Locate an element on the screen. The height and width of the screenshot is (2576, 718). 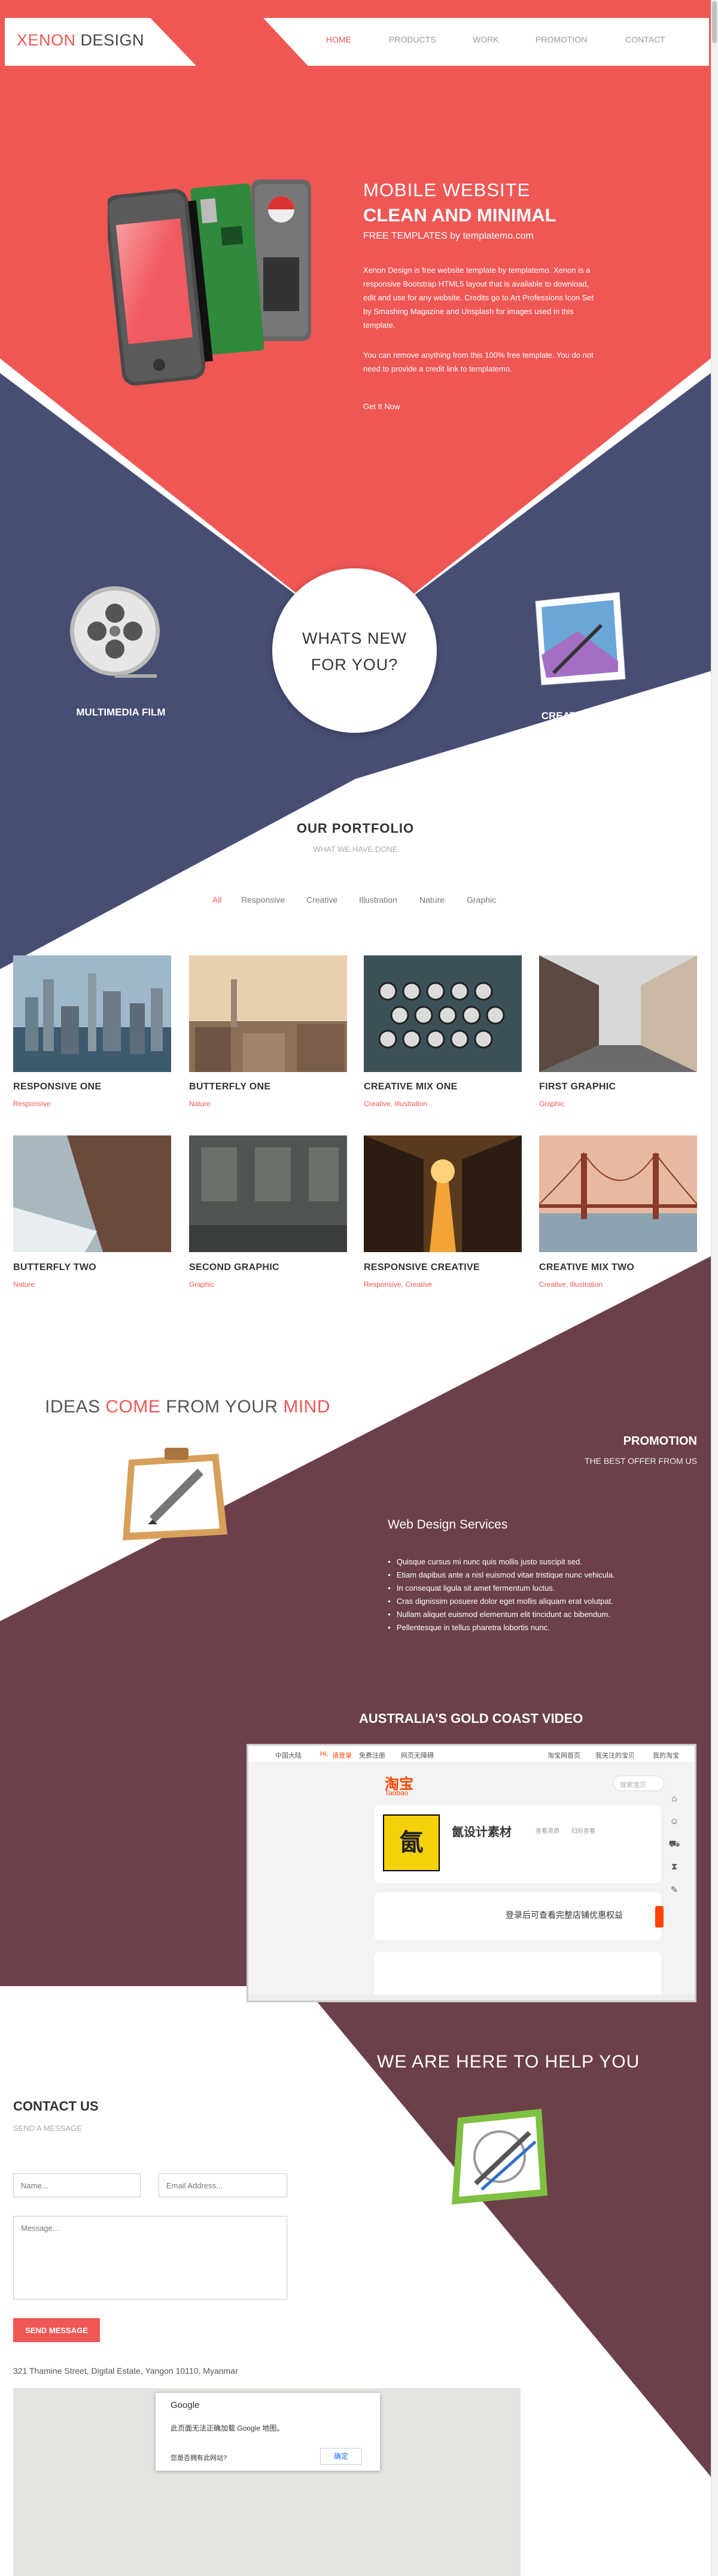
history-icon: ⧗ is located at coordinates (675, 1873).